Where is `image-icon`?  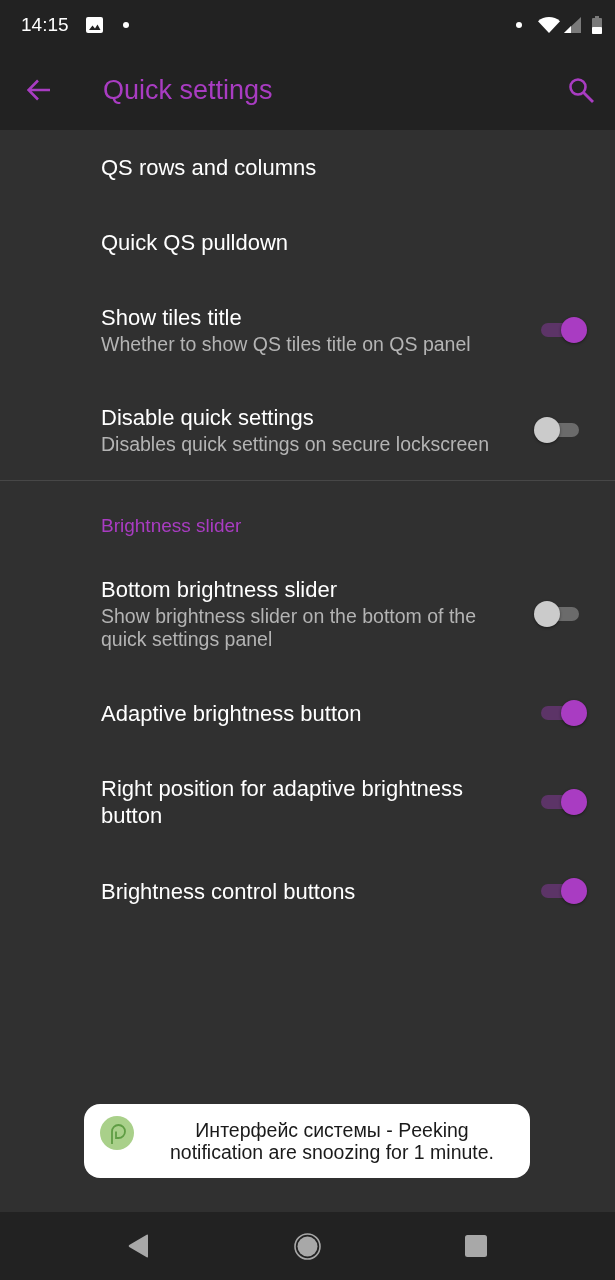 image-icon is located at coordinates (94, 25).